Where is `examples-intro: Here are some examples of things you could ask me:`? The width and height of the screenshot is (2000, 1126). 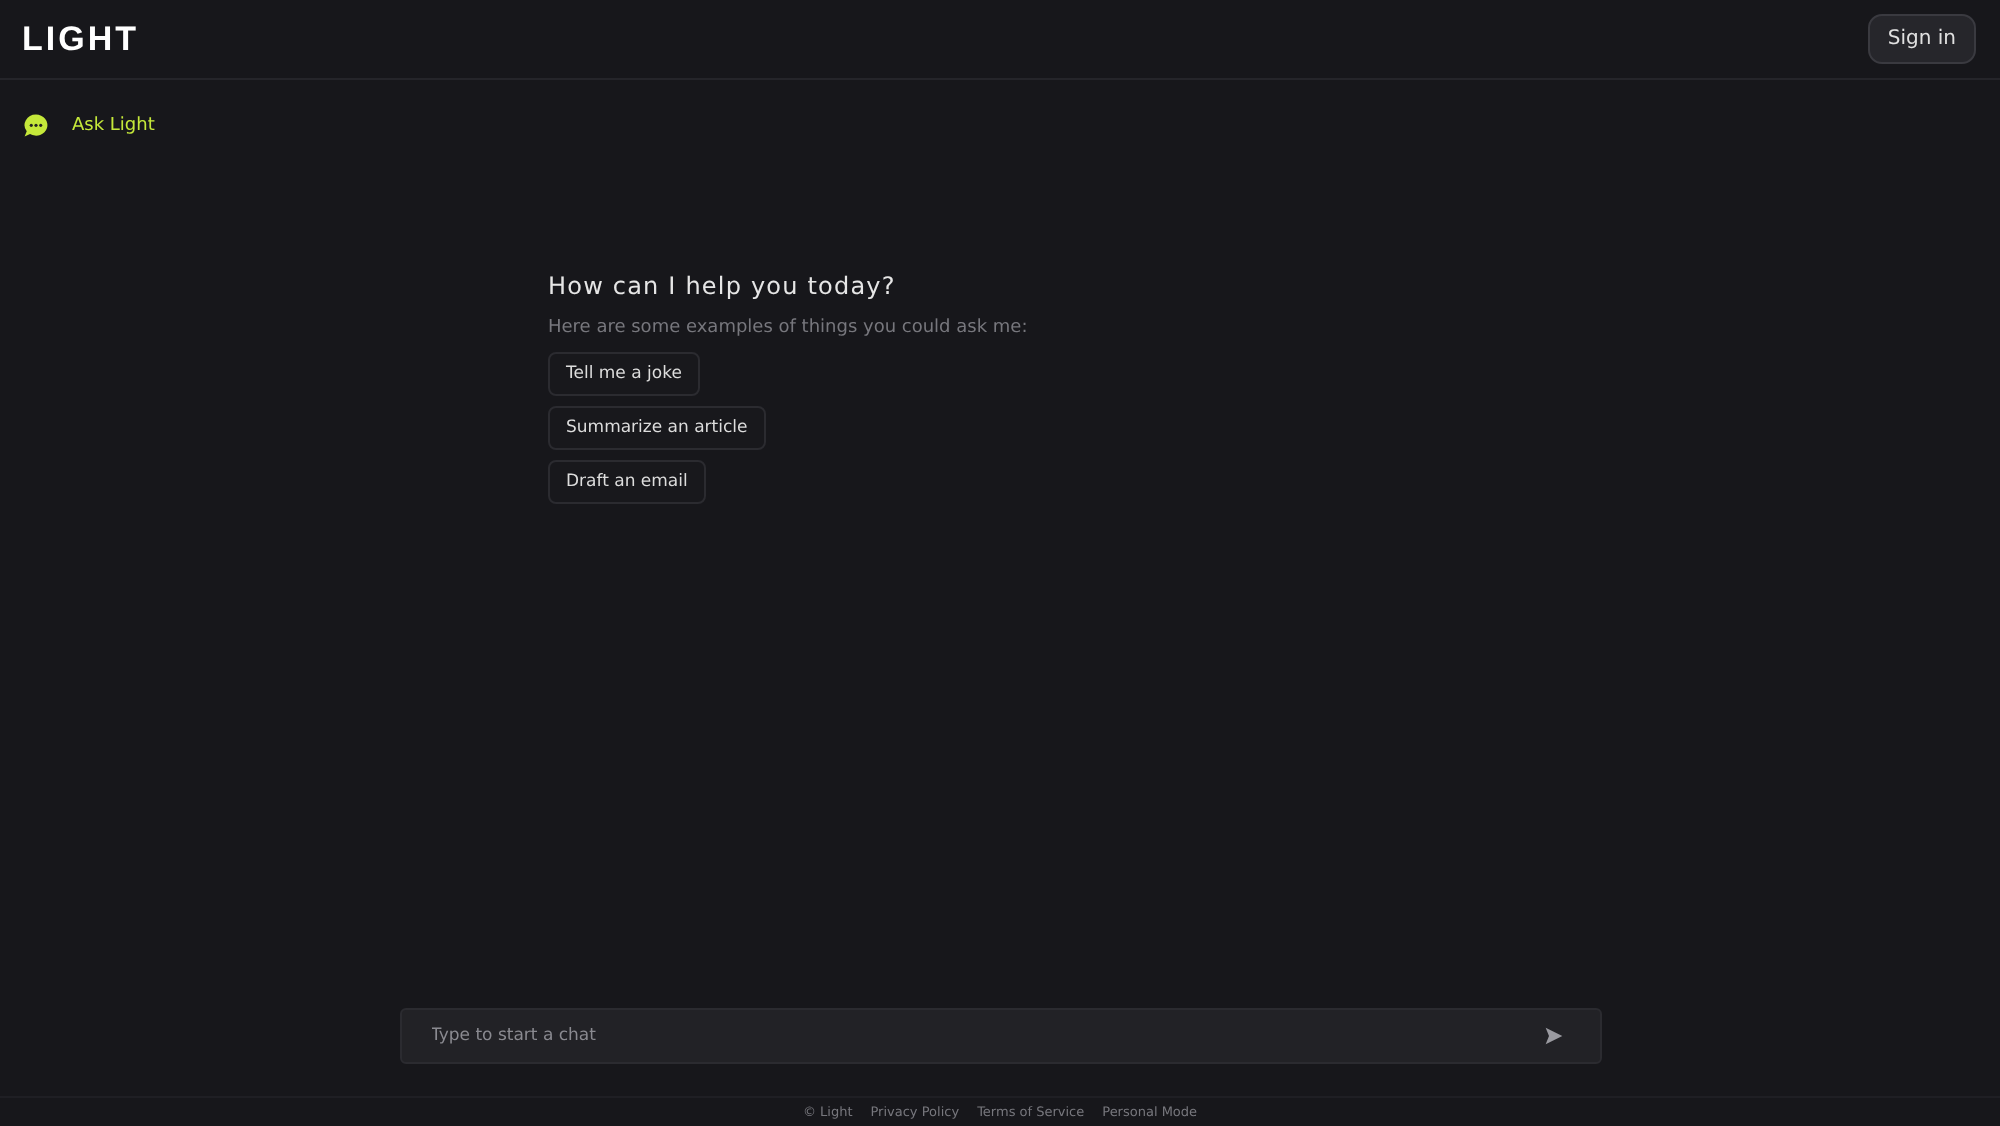
examples-intro: Here are some examples of things you could ask me: is located at coordinates (788, 328).